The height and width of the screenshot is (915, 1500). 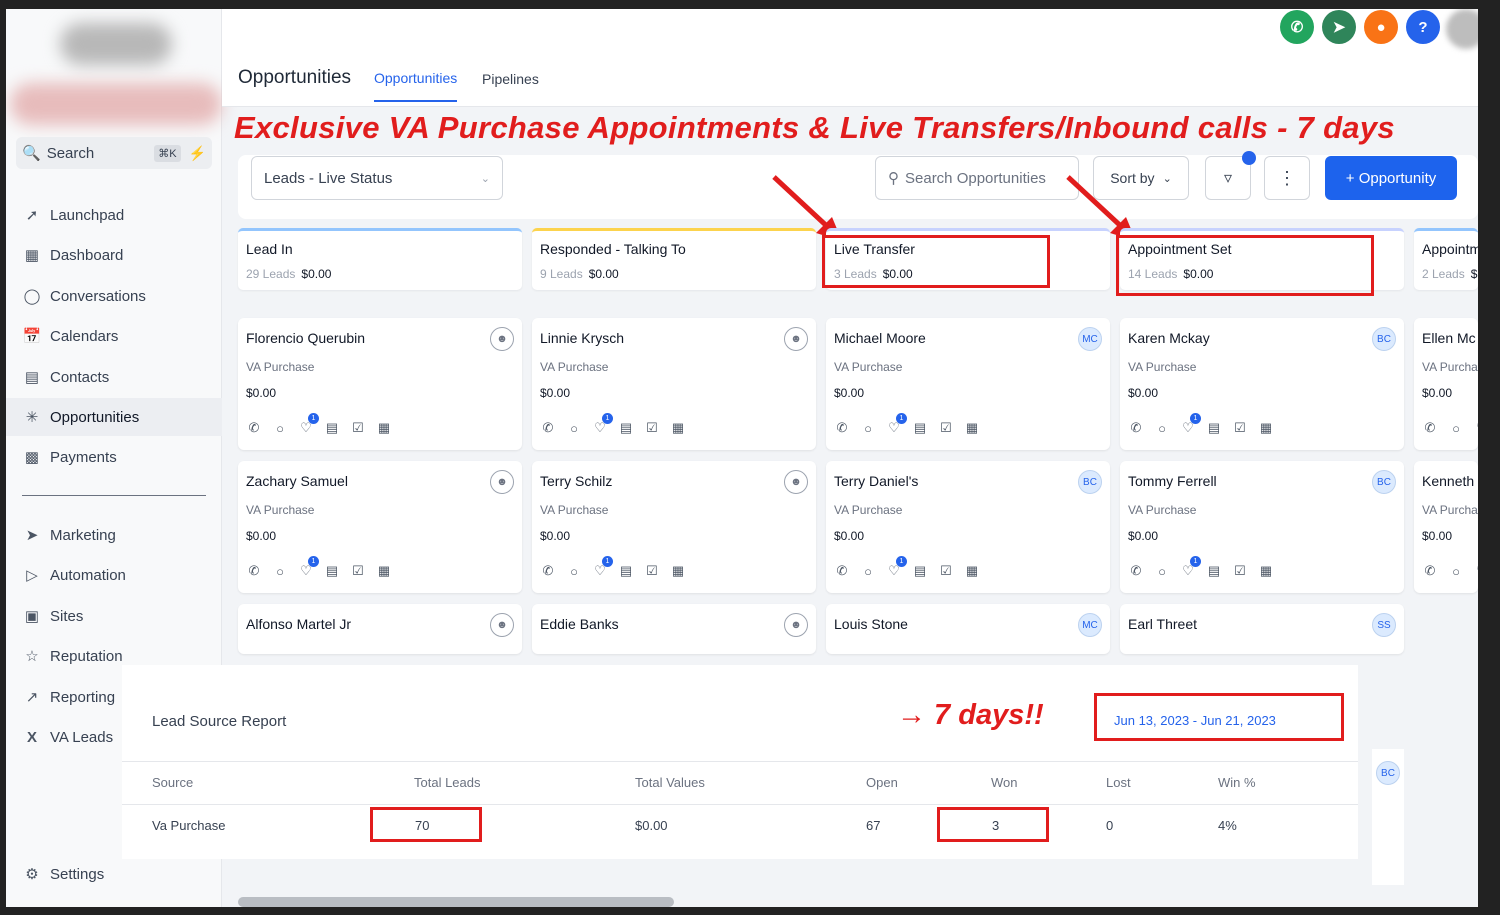 What do you see at coordinates (674, 259) in the screenshot?
I see `stage-column-header: Responded - Talking To 9 Leads $0.00` at bounding box center [674, 259].